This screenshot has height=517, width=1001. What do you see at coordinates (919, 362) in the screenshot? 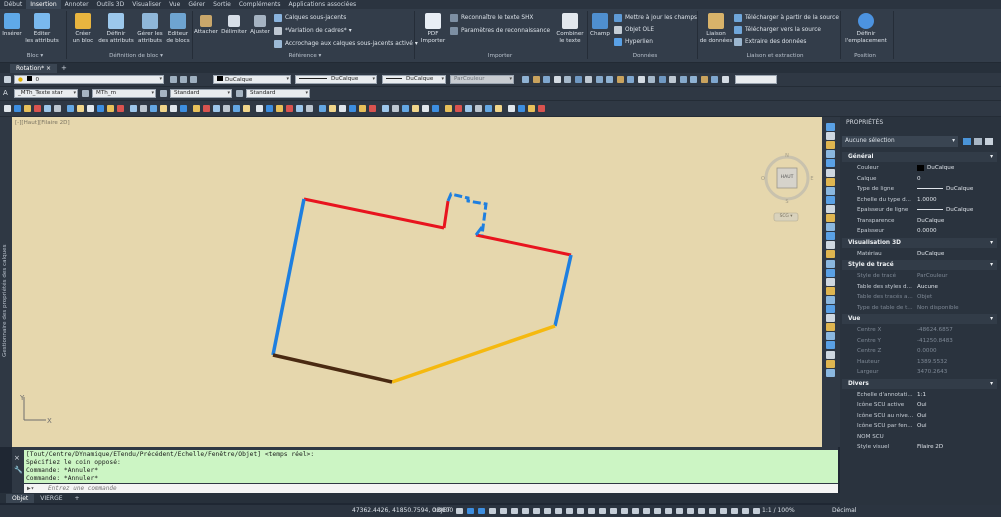
I see `property-row: Hauteur 1389.5532` at bounding box center [919, 362].